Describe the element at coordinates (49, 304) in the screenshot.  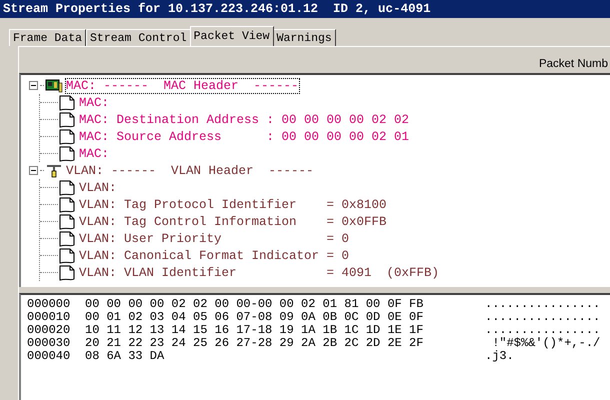
I see `hex-offset: 000000` at that location.